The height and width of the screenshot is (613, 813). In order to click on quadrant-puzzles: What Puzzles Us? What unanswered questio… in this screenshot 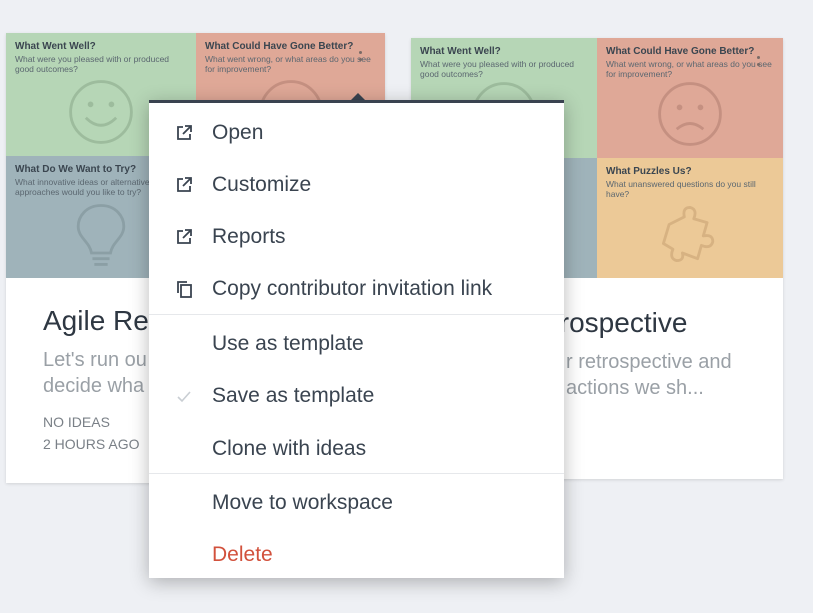, I will do `click(690, 218)`.